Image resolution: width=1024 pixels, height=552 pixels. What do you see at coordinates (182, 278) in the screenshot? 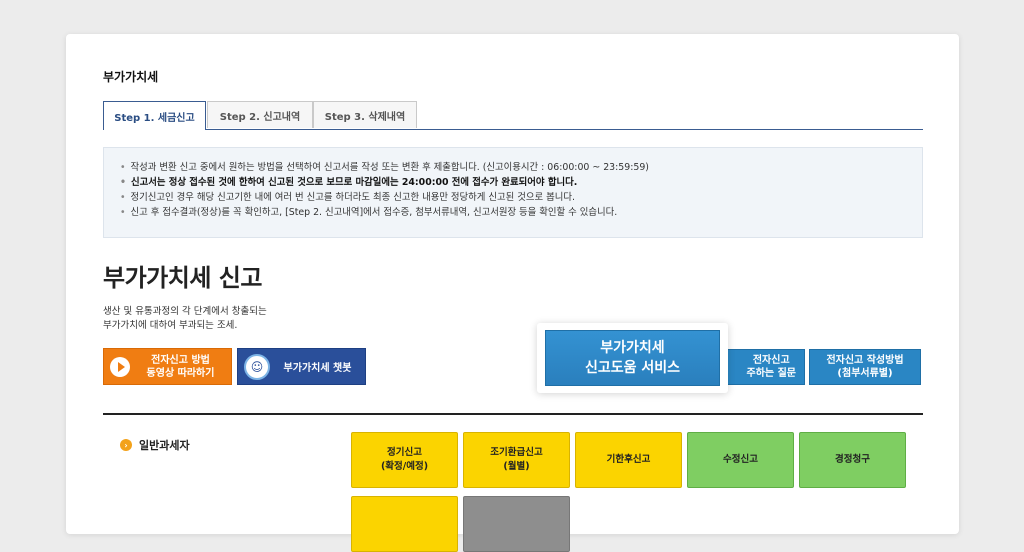
I see `page-title: 부가가치세 신고` at bounding box center [182, 278].